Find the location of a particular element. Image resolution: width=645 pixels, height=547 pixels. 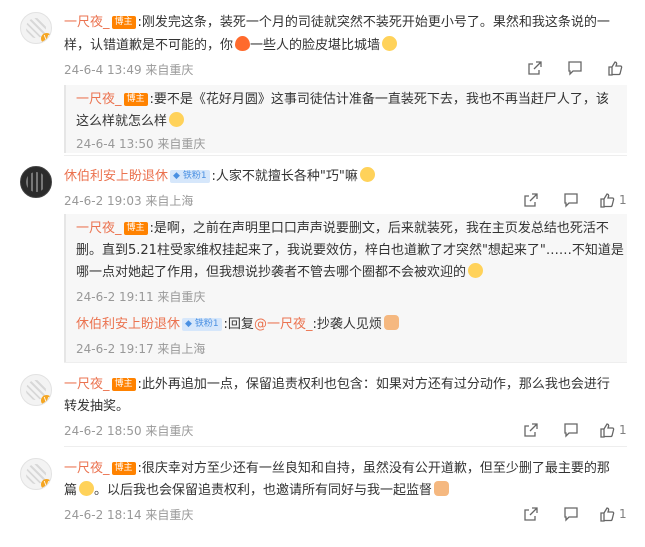

handshake-emoji-icon is located at coordinates (442, 488).